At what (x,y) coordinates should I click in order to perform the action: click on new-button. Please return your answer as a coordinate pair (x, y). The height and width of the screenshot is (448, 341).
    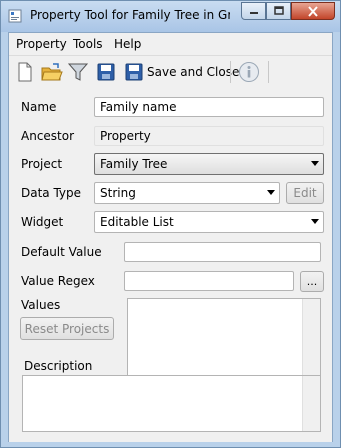
    Looking at the image, I should click on (25, 72).